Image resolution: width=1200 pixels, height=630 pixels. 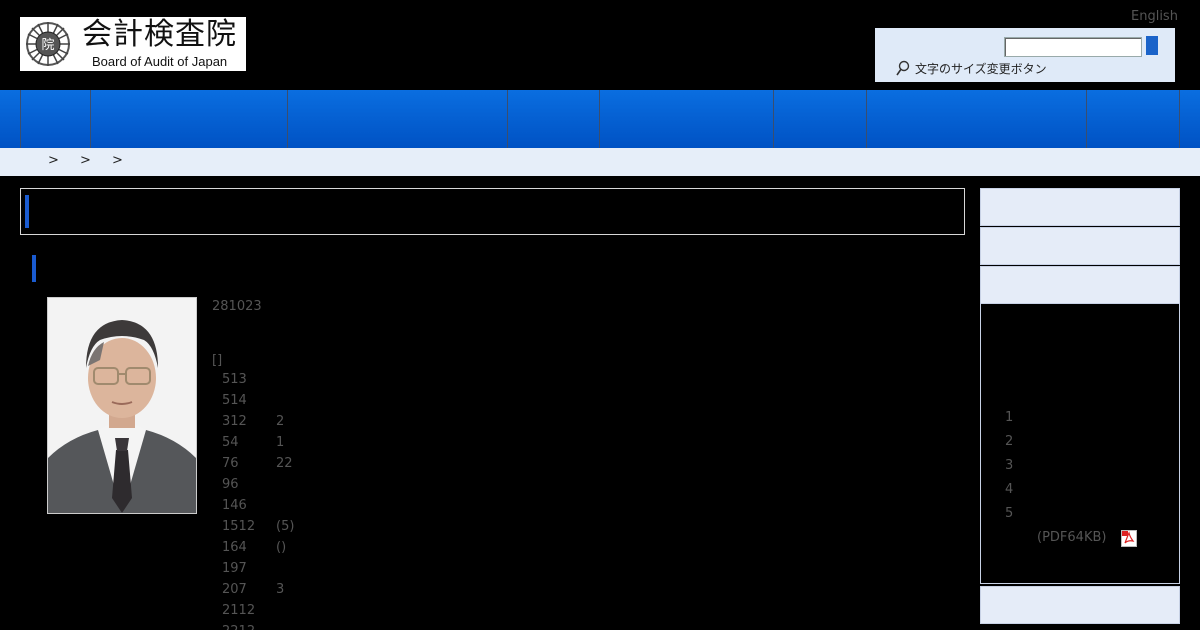 What do you see at coordinates (1152, 45) in the screenshot?
I see `search-button` at bounding box center [1152, 45].